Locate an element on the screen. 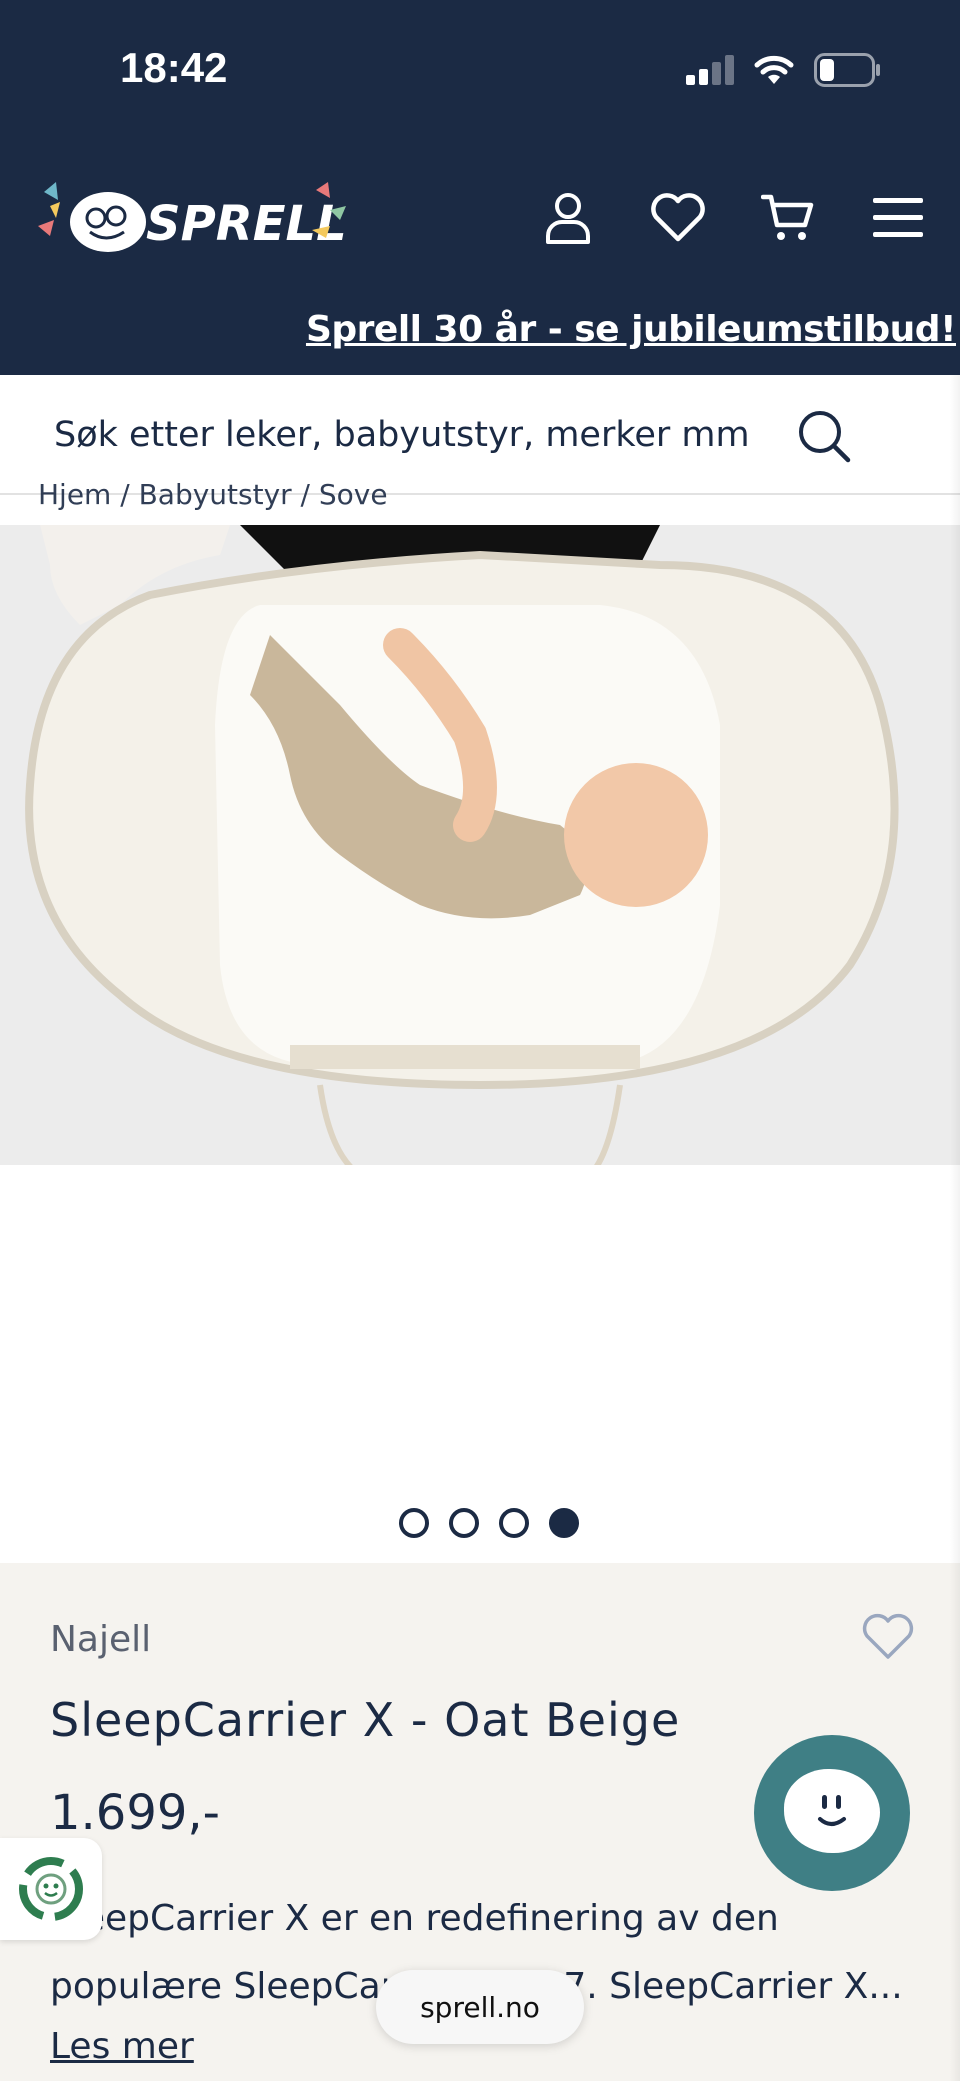 This screenshot has height=2081, width=960. status-icons is located at coordinates (783, 70).